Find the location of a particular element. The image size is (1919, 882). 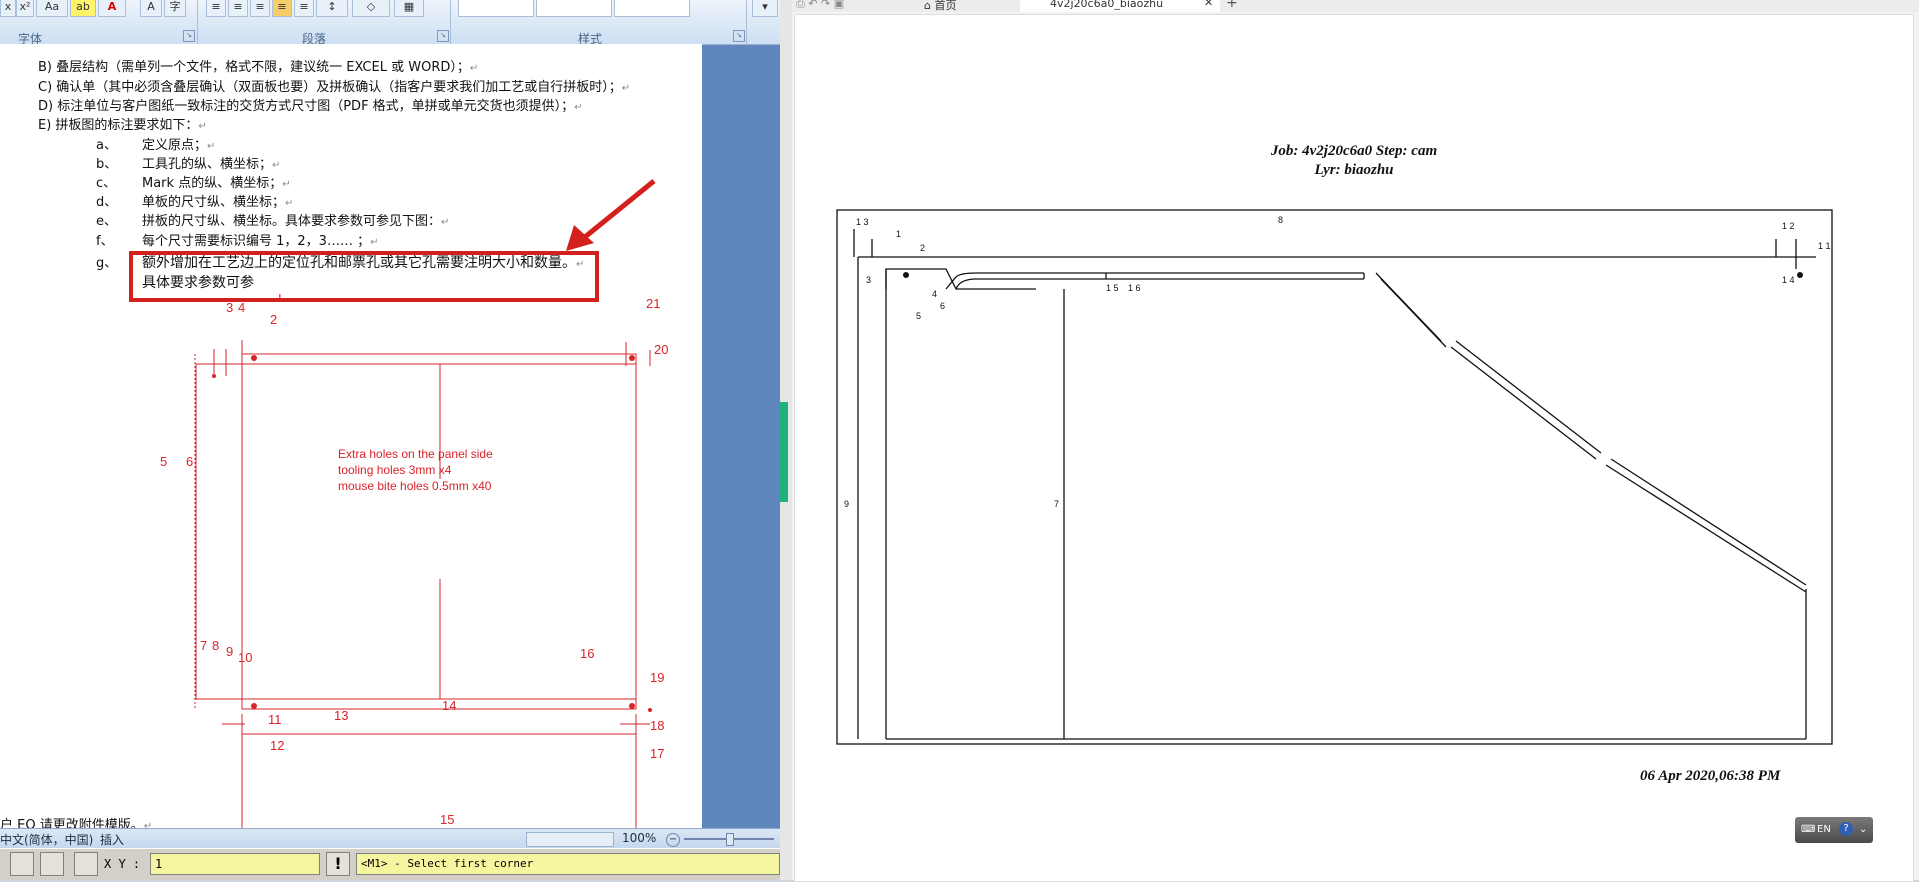

callout-14: 14 is located at coordinates (449, 705).